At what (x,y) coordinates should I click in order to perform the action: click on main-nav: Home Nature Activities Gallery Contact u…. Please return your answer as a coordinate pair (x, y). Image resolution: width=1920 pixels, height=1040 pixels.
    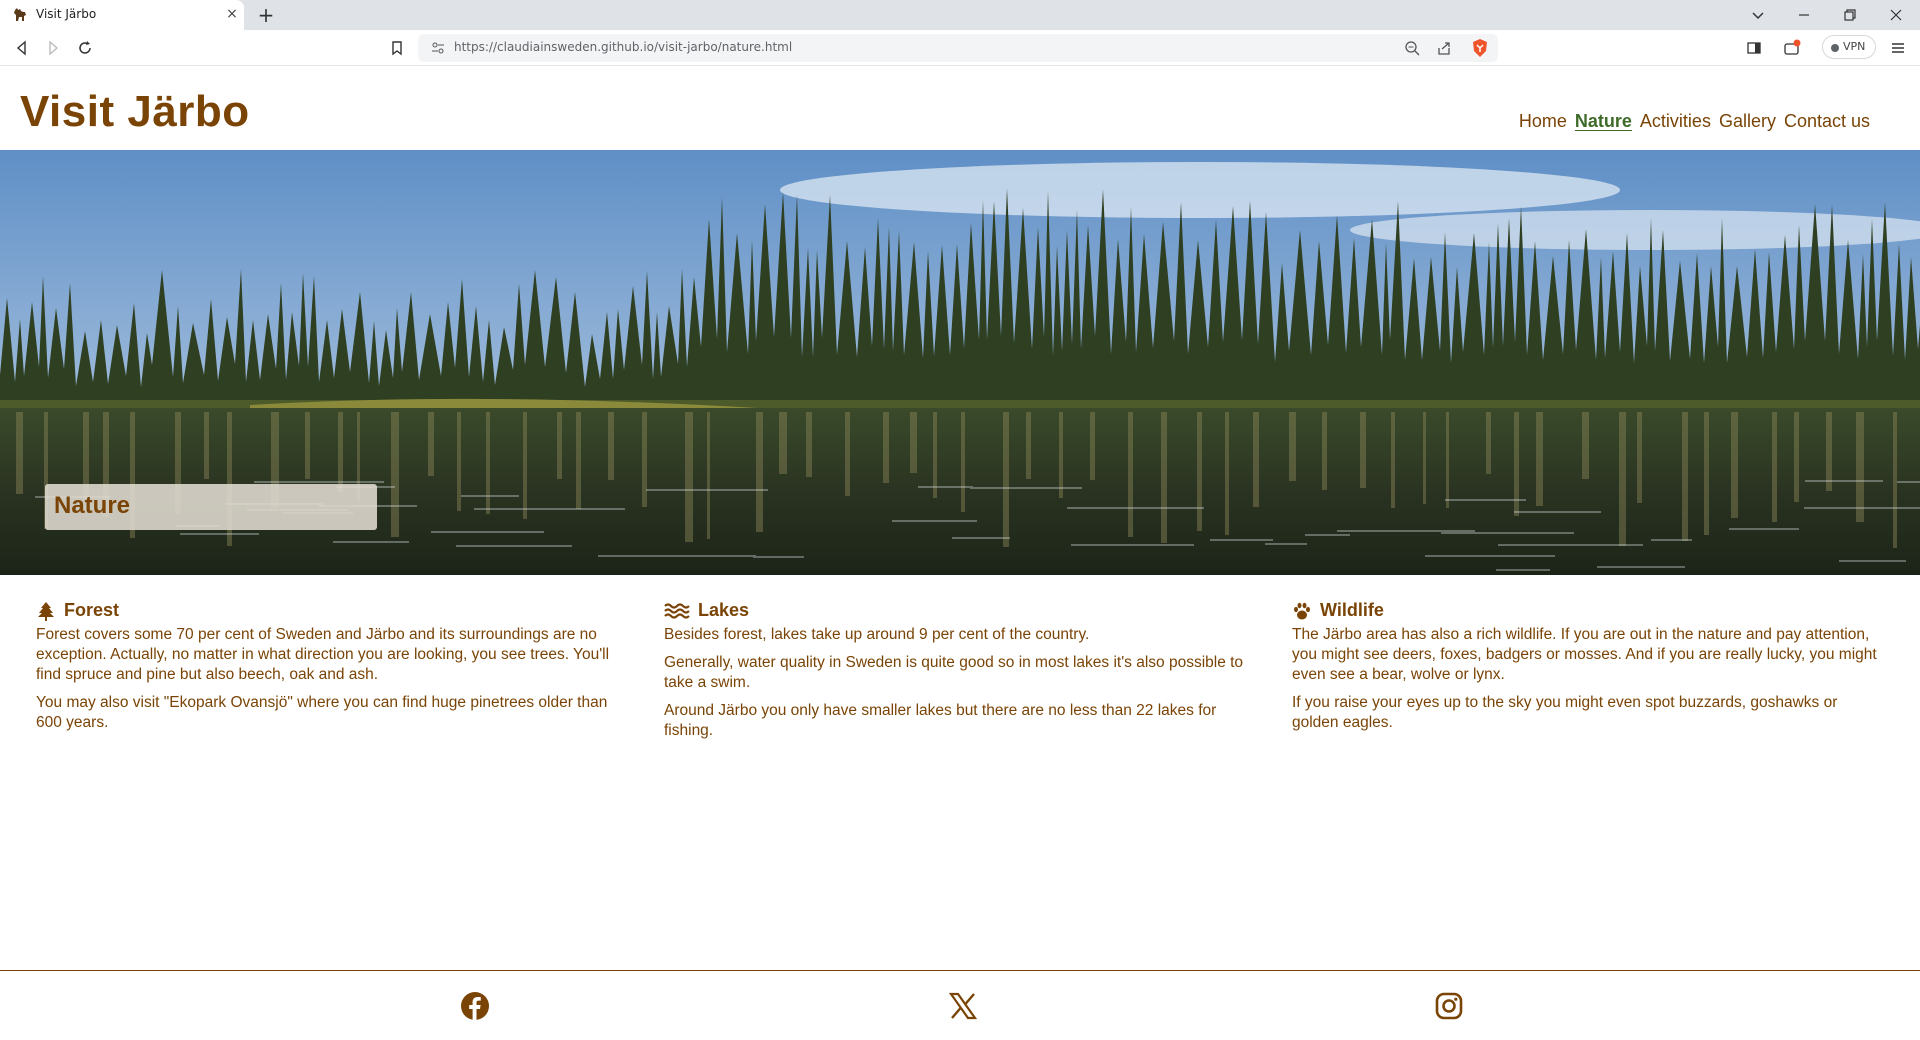
    Looking at the image, I should click on (1694, 121).